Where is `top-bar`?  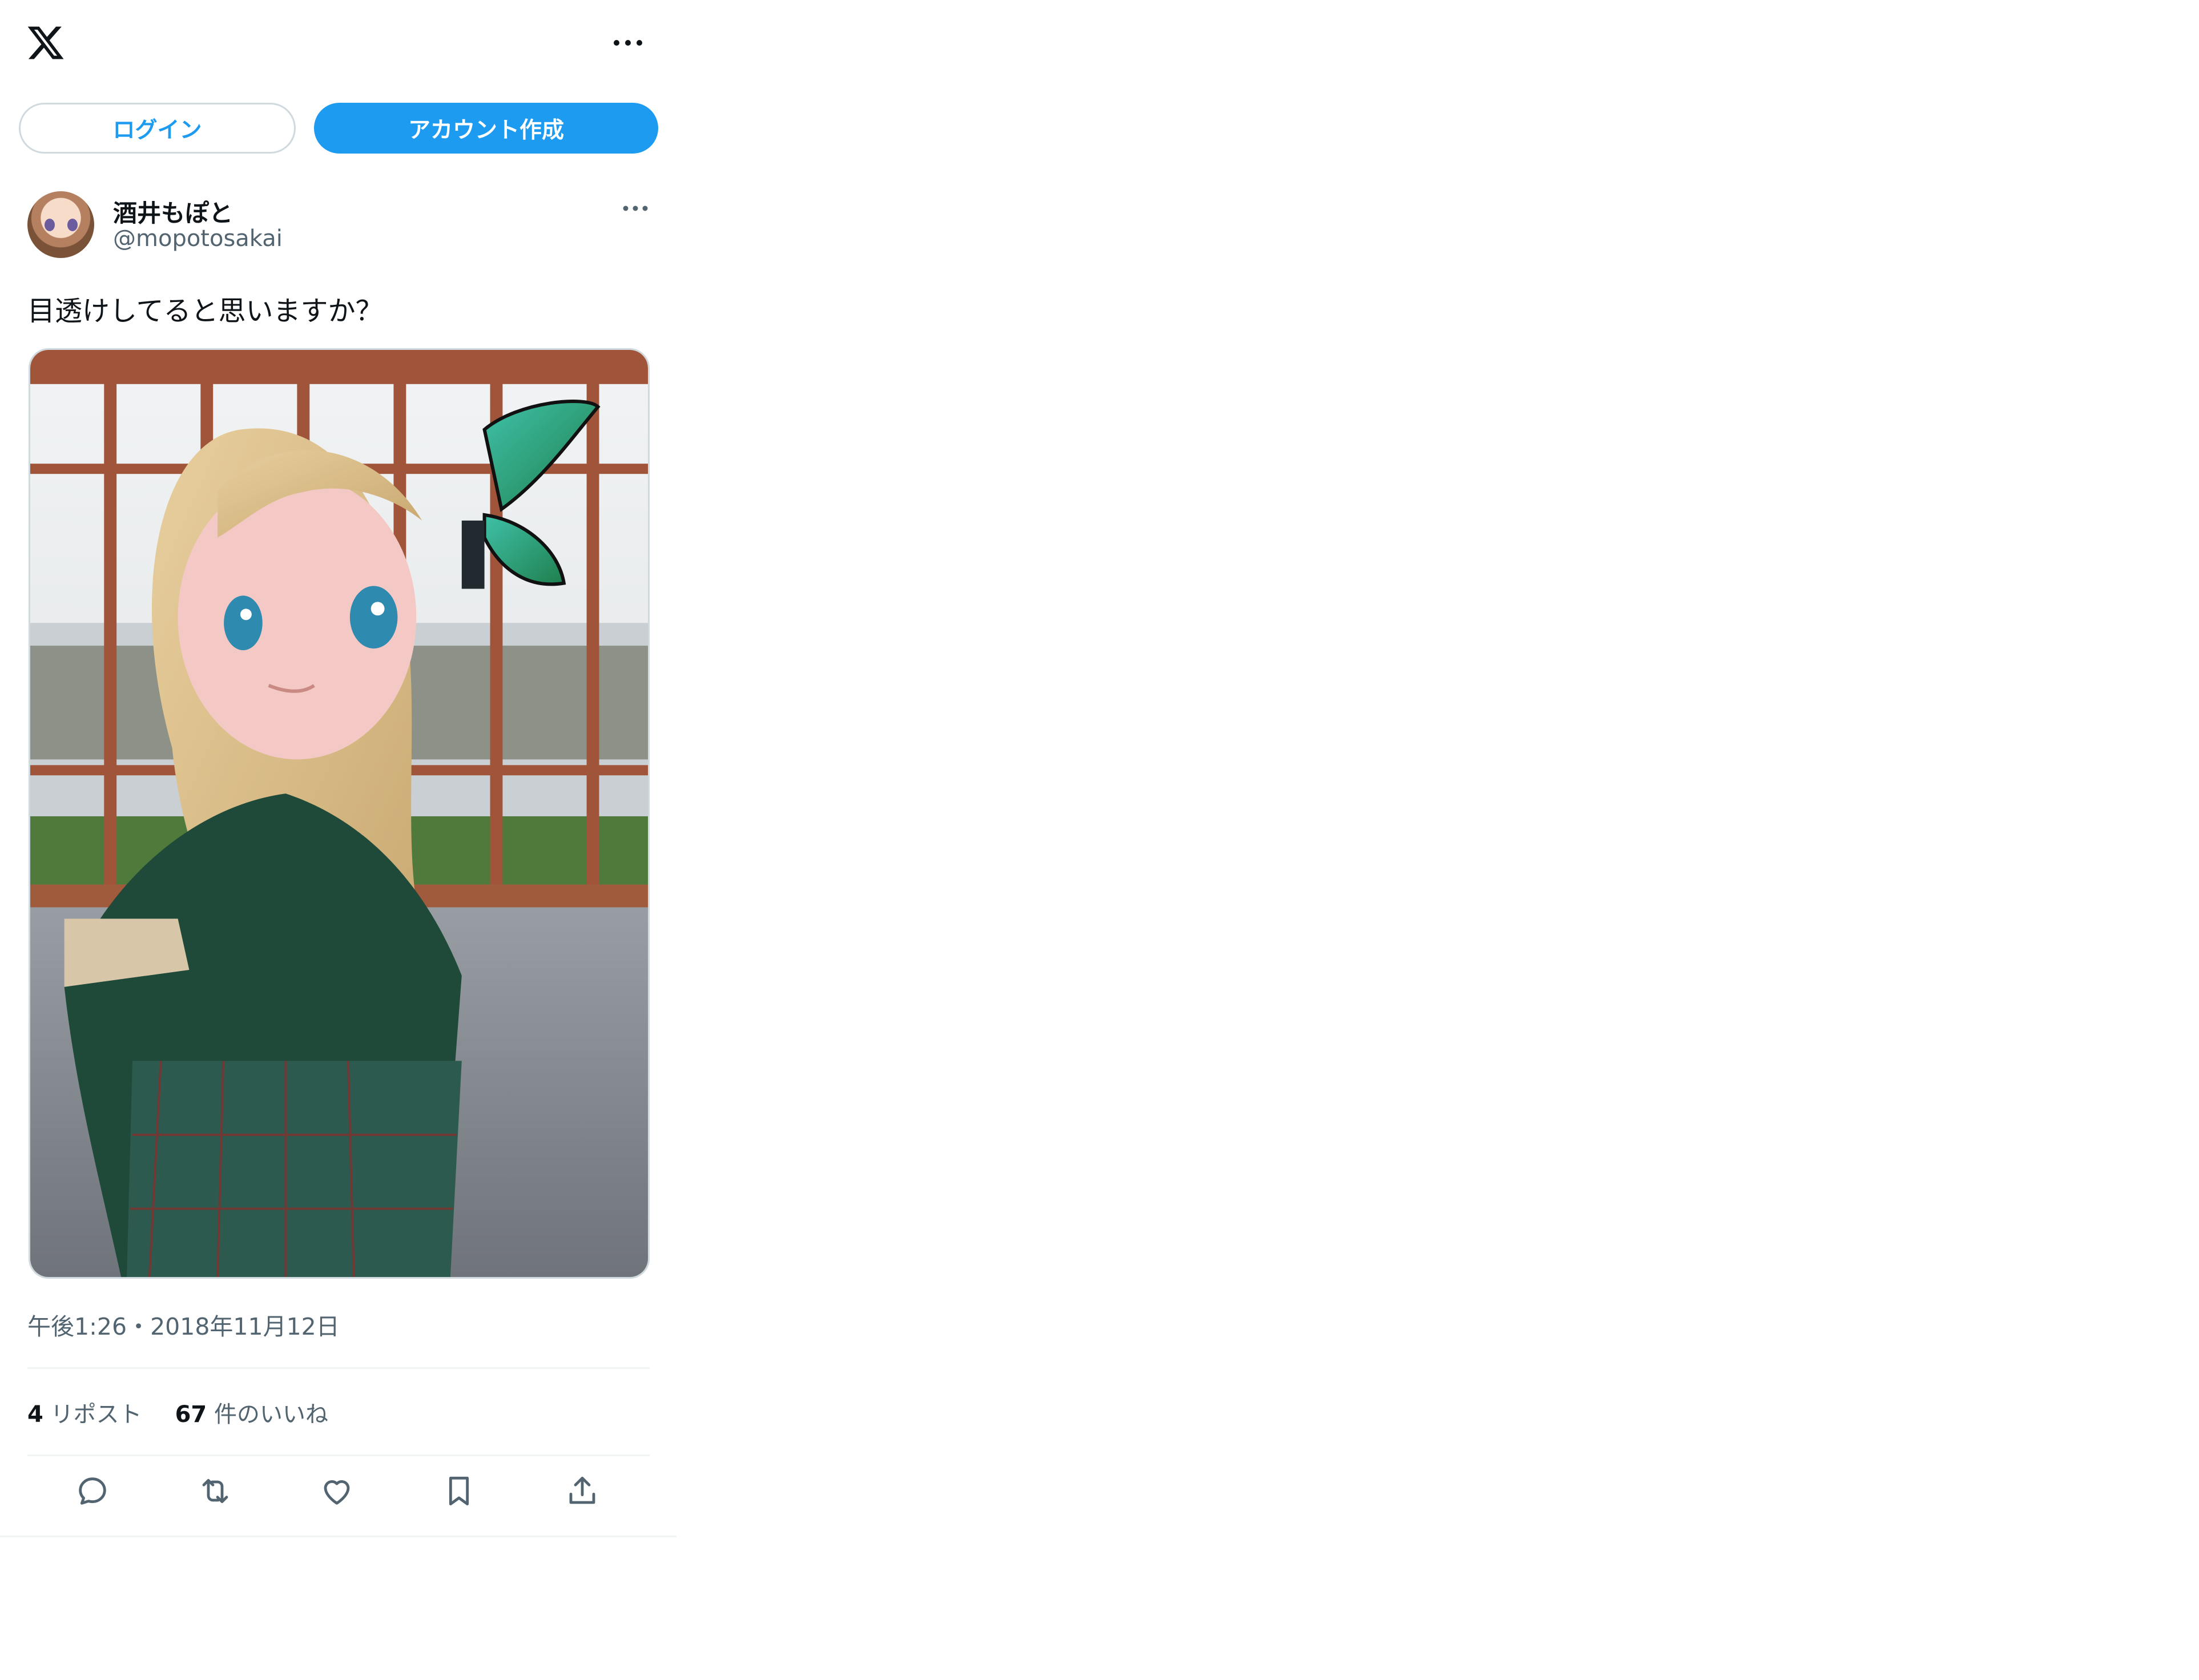
top-bar is located at coordinates (338, 43).